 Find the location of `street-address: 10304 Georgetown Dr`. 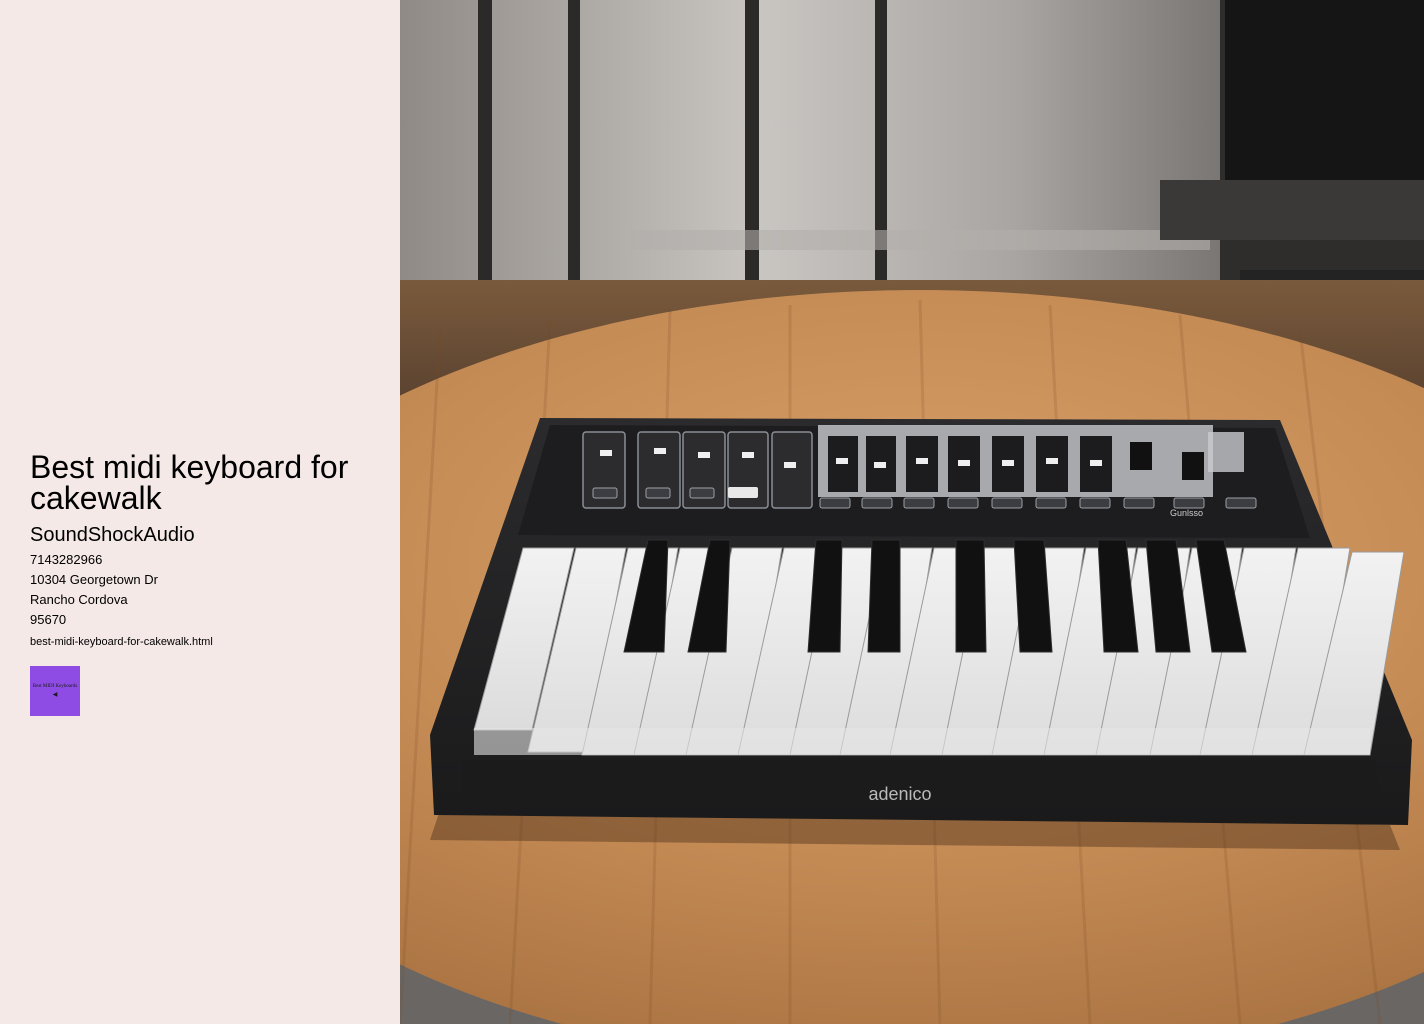

street-address: 10304 Georgetown Dr is located at coordinates (94, 579).